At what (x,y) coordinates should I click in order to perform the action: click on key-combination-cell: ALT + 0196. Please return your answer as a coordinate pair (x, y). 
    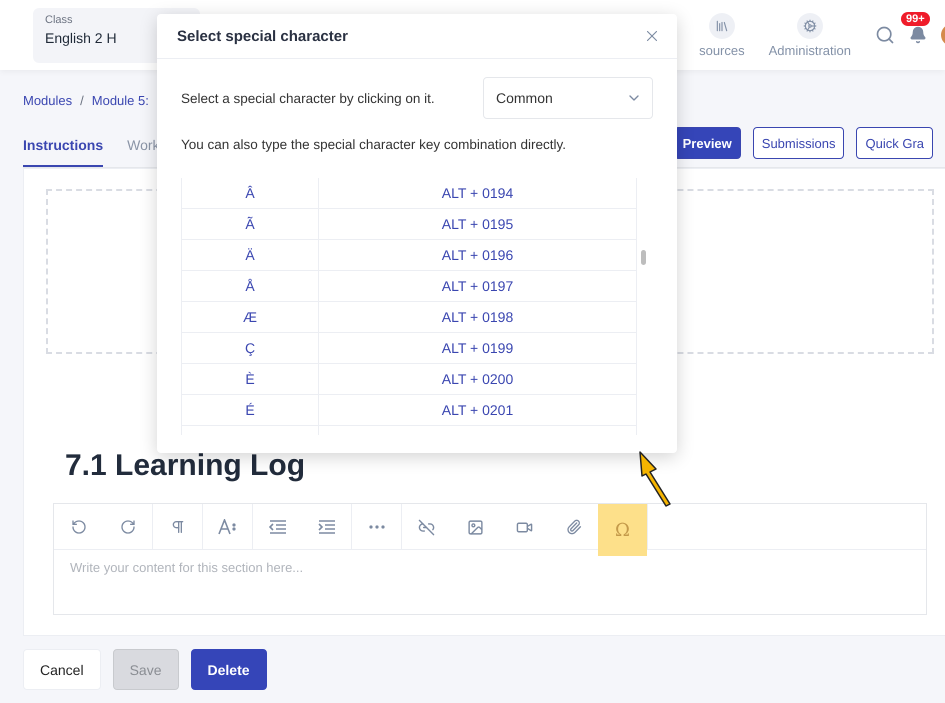
    Looking at the image, I should click on (478, 255).